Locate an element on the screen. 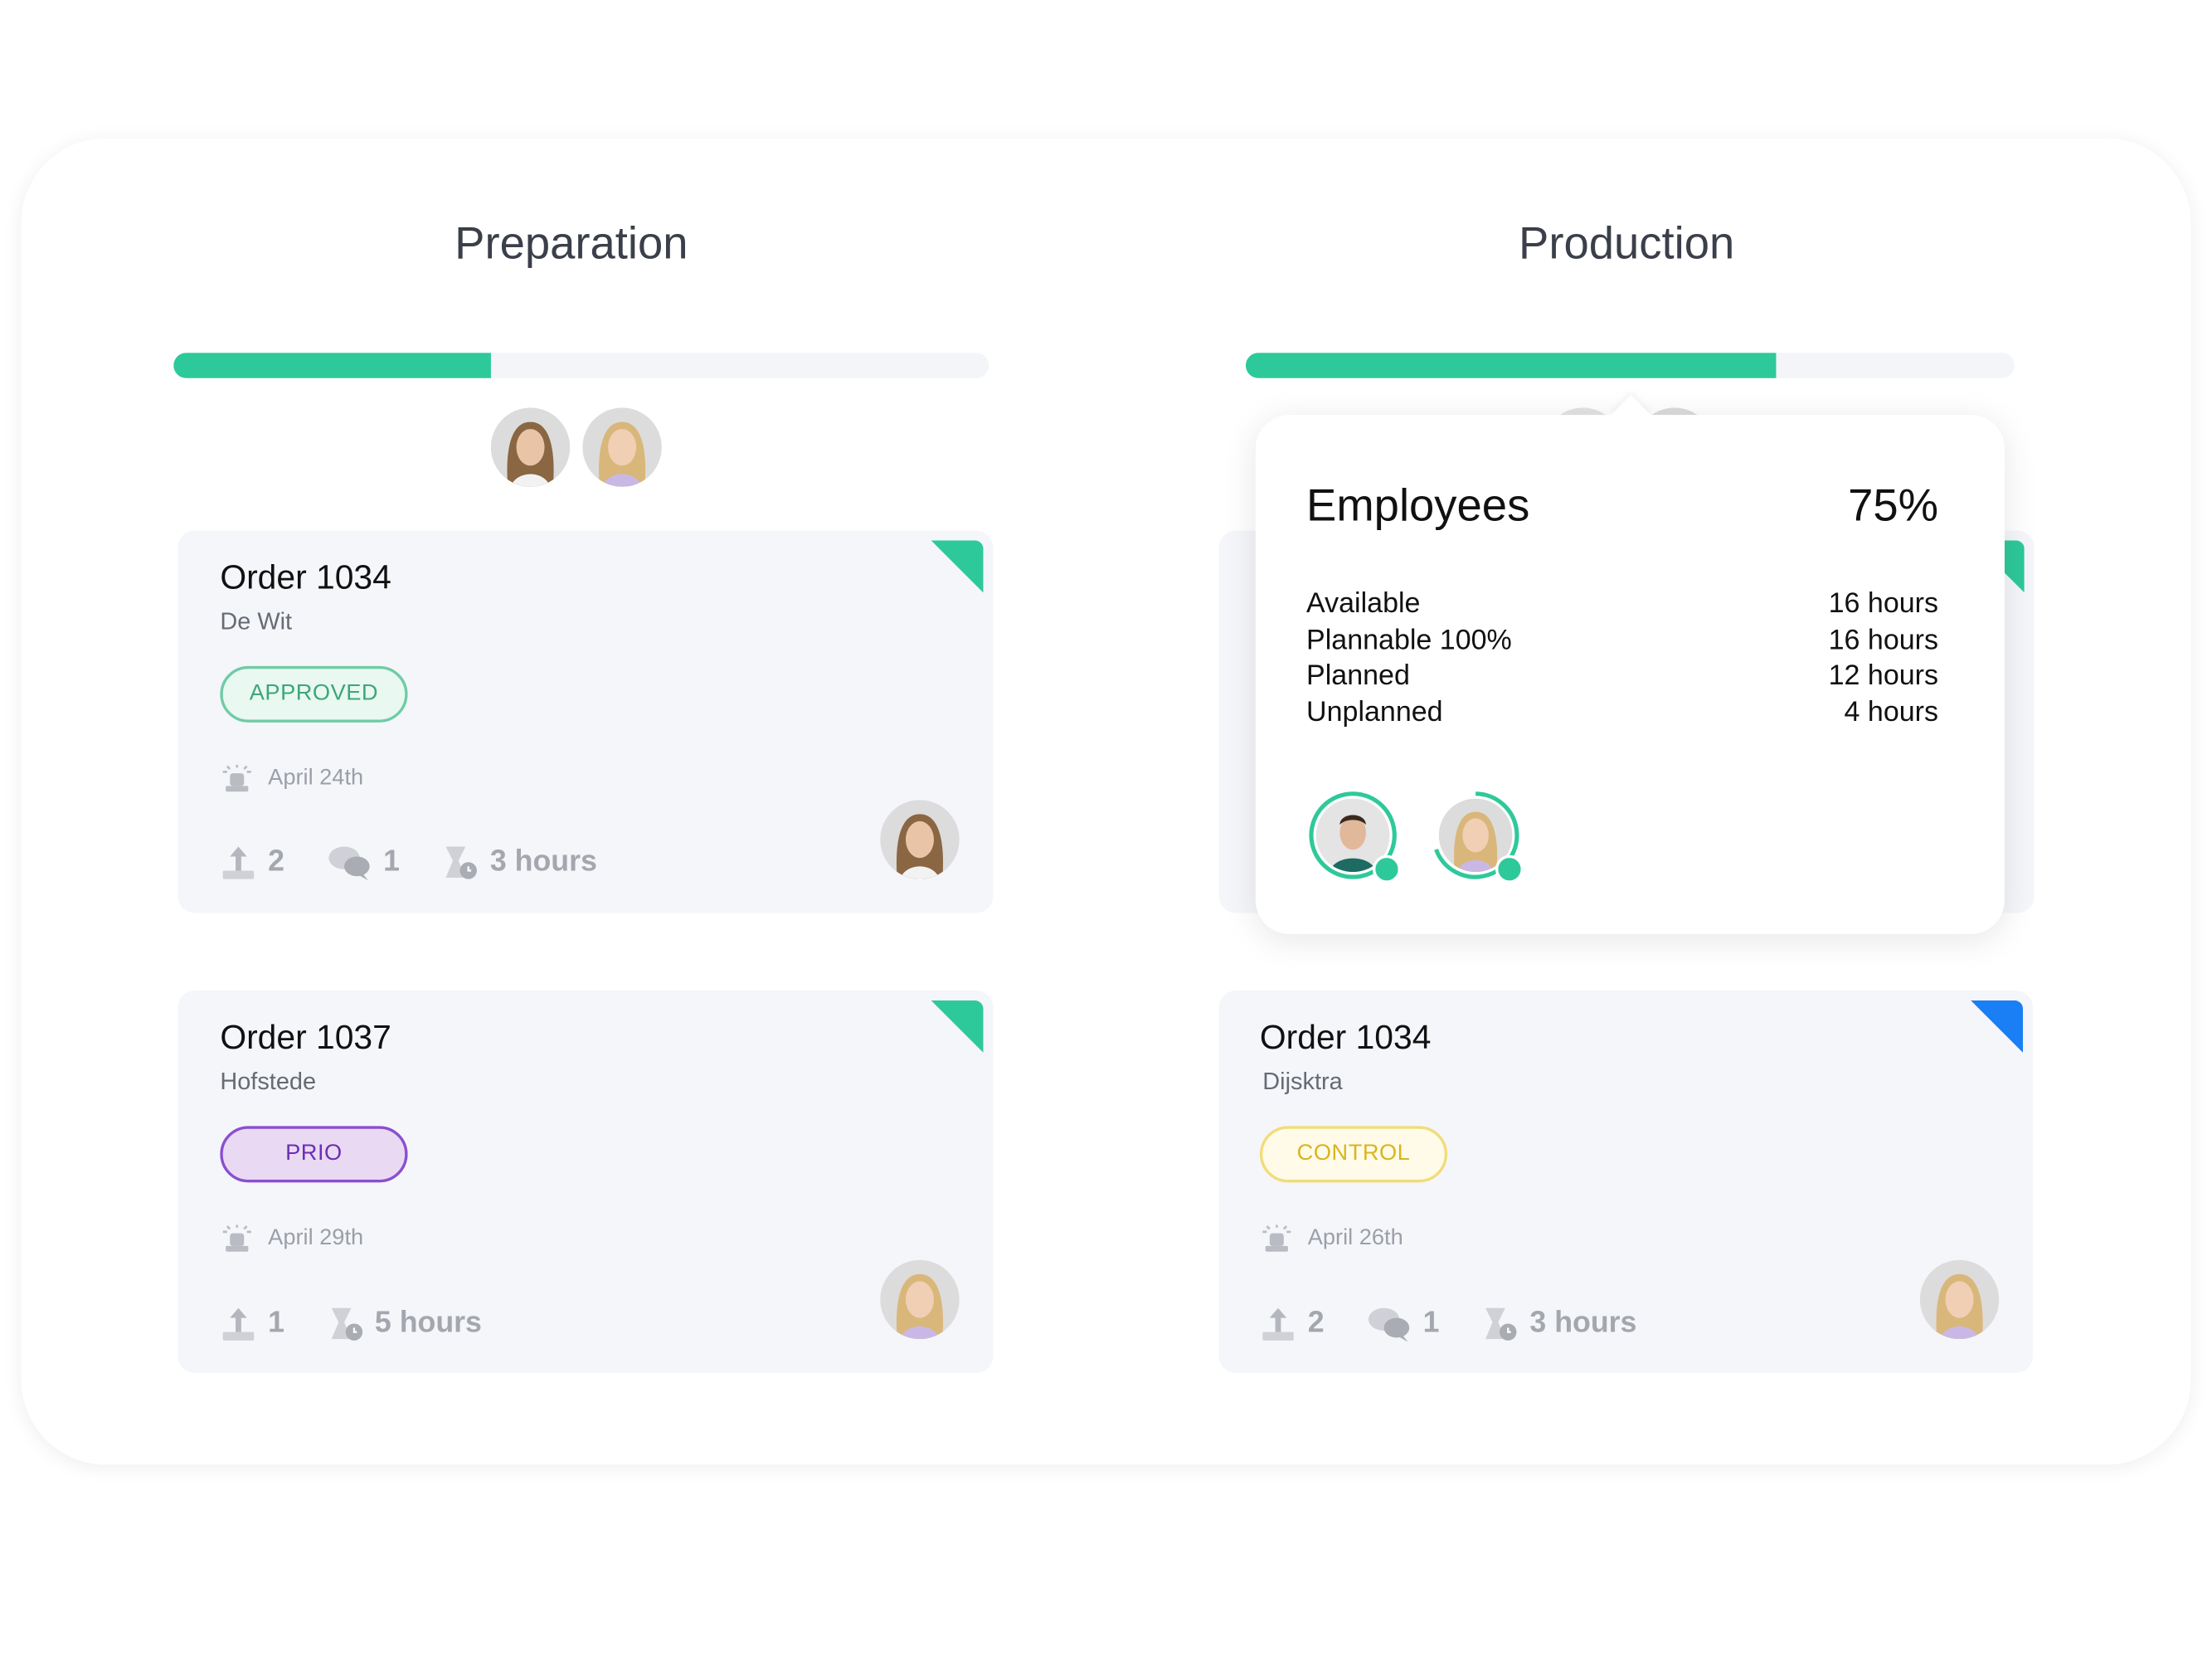  row-value: 4 hours is located at coordinates (1892, 712).